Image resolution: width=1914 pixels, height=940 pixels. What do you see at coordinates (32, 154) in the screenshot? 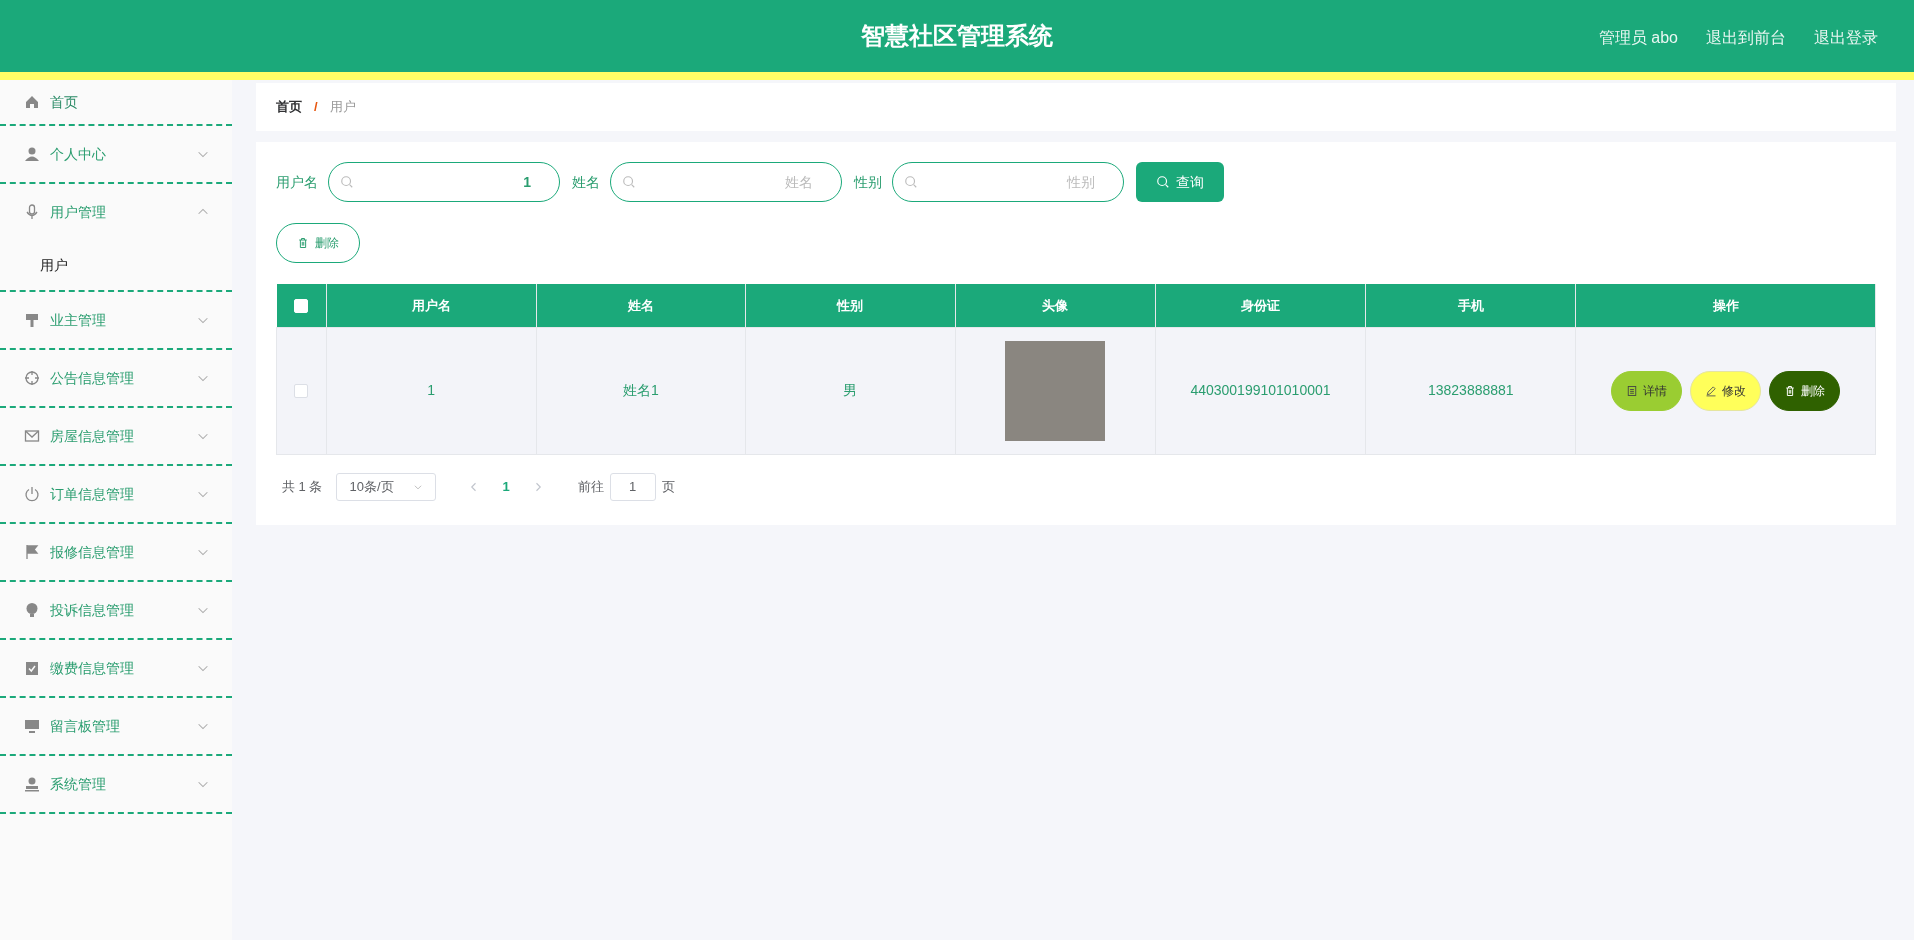
I see `user-icon` at bounding box center [32, 154].